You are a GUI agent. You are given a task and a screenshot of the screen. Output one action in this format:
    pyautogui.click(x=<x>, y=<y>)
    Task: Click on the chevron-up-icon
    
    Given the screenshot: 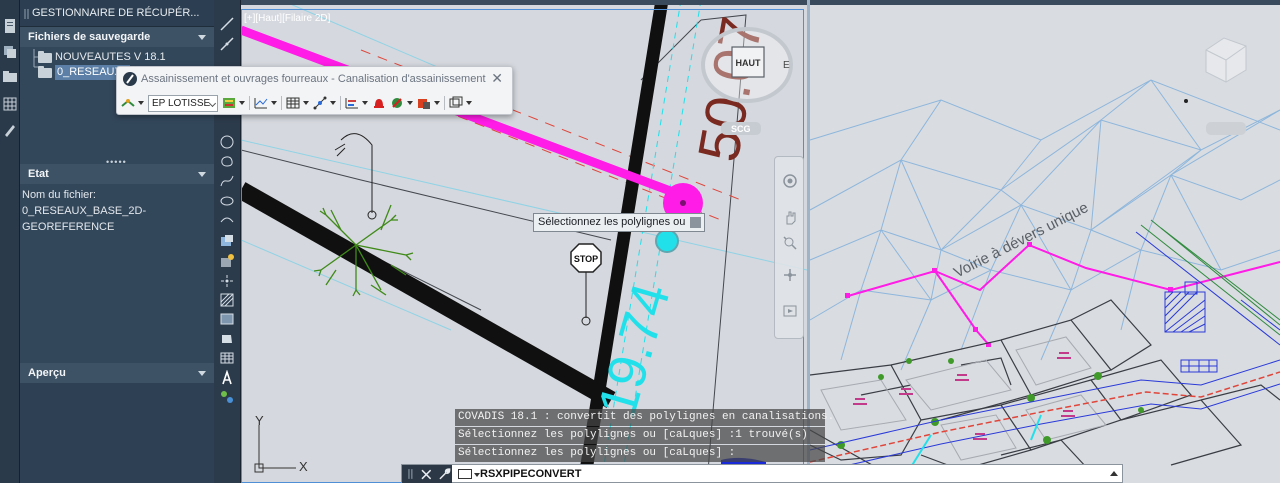 What is the action you would take?
    pyautogui.click(x=1114, y=473)
    